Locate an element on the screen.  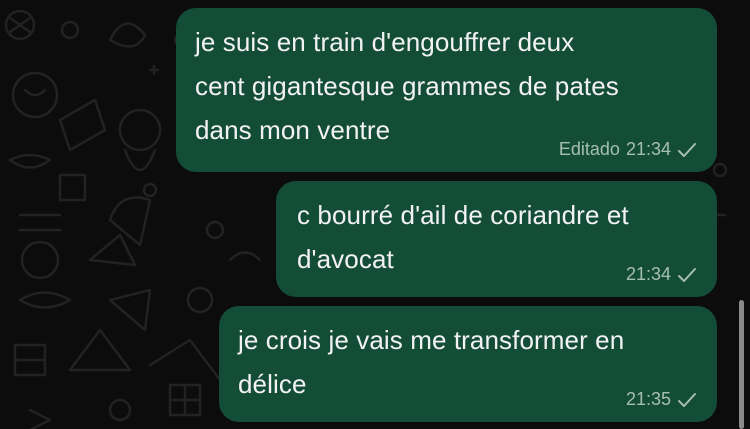
message-meta: 21:34 is located at coordinates (661, 274).